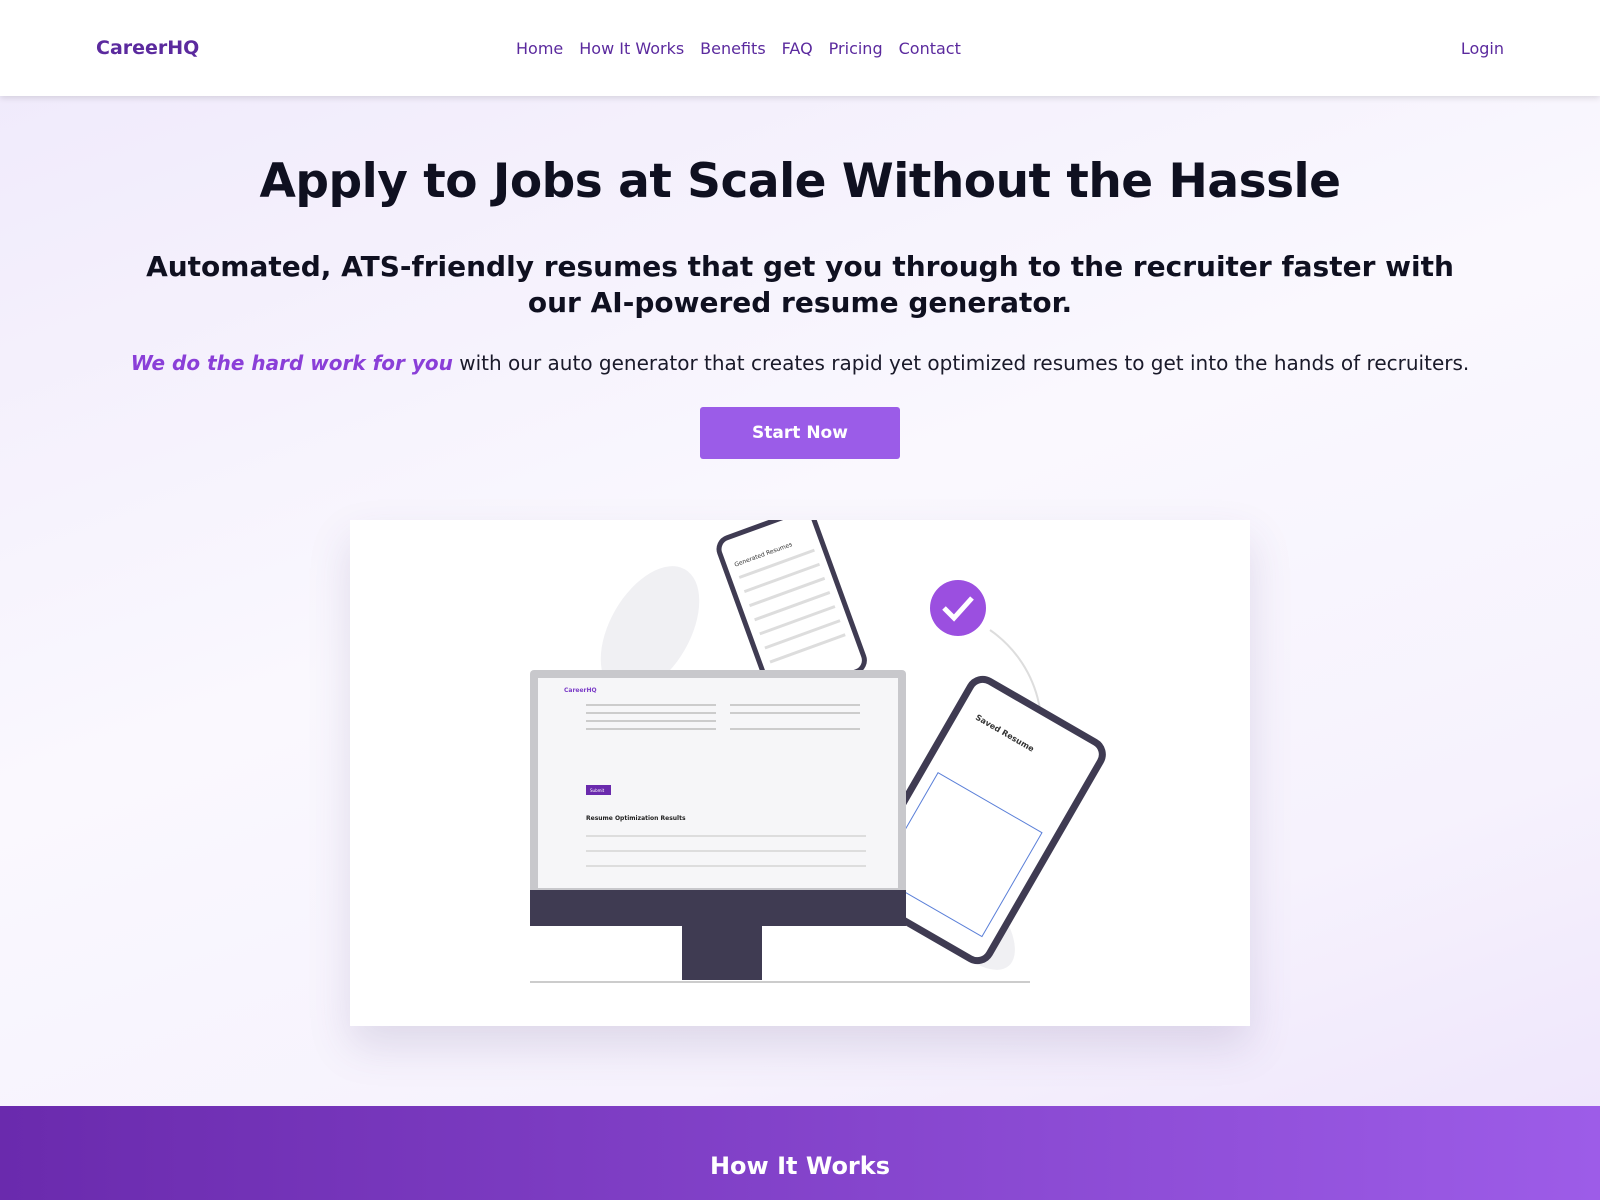 The width and height of the screenshot is (1600, 1200). I want to click on nav-pricing: Pricing, so click(856, 48).